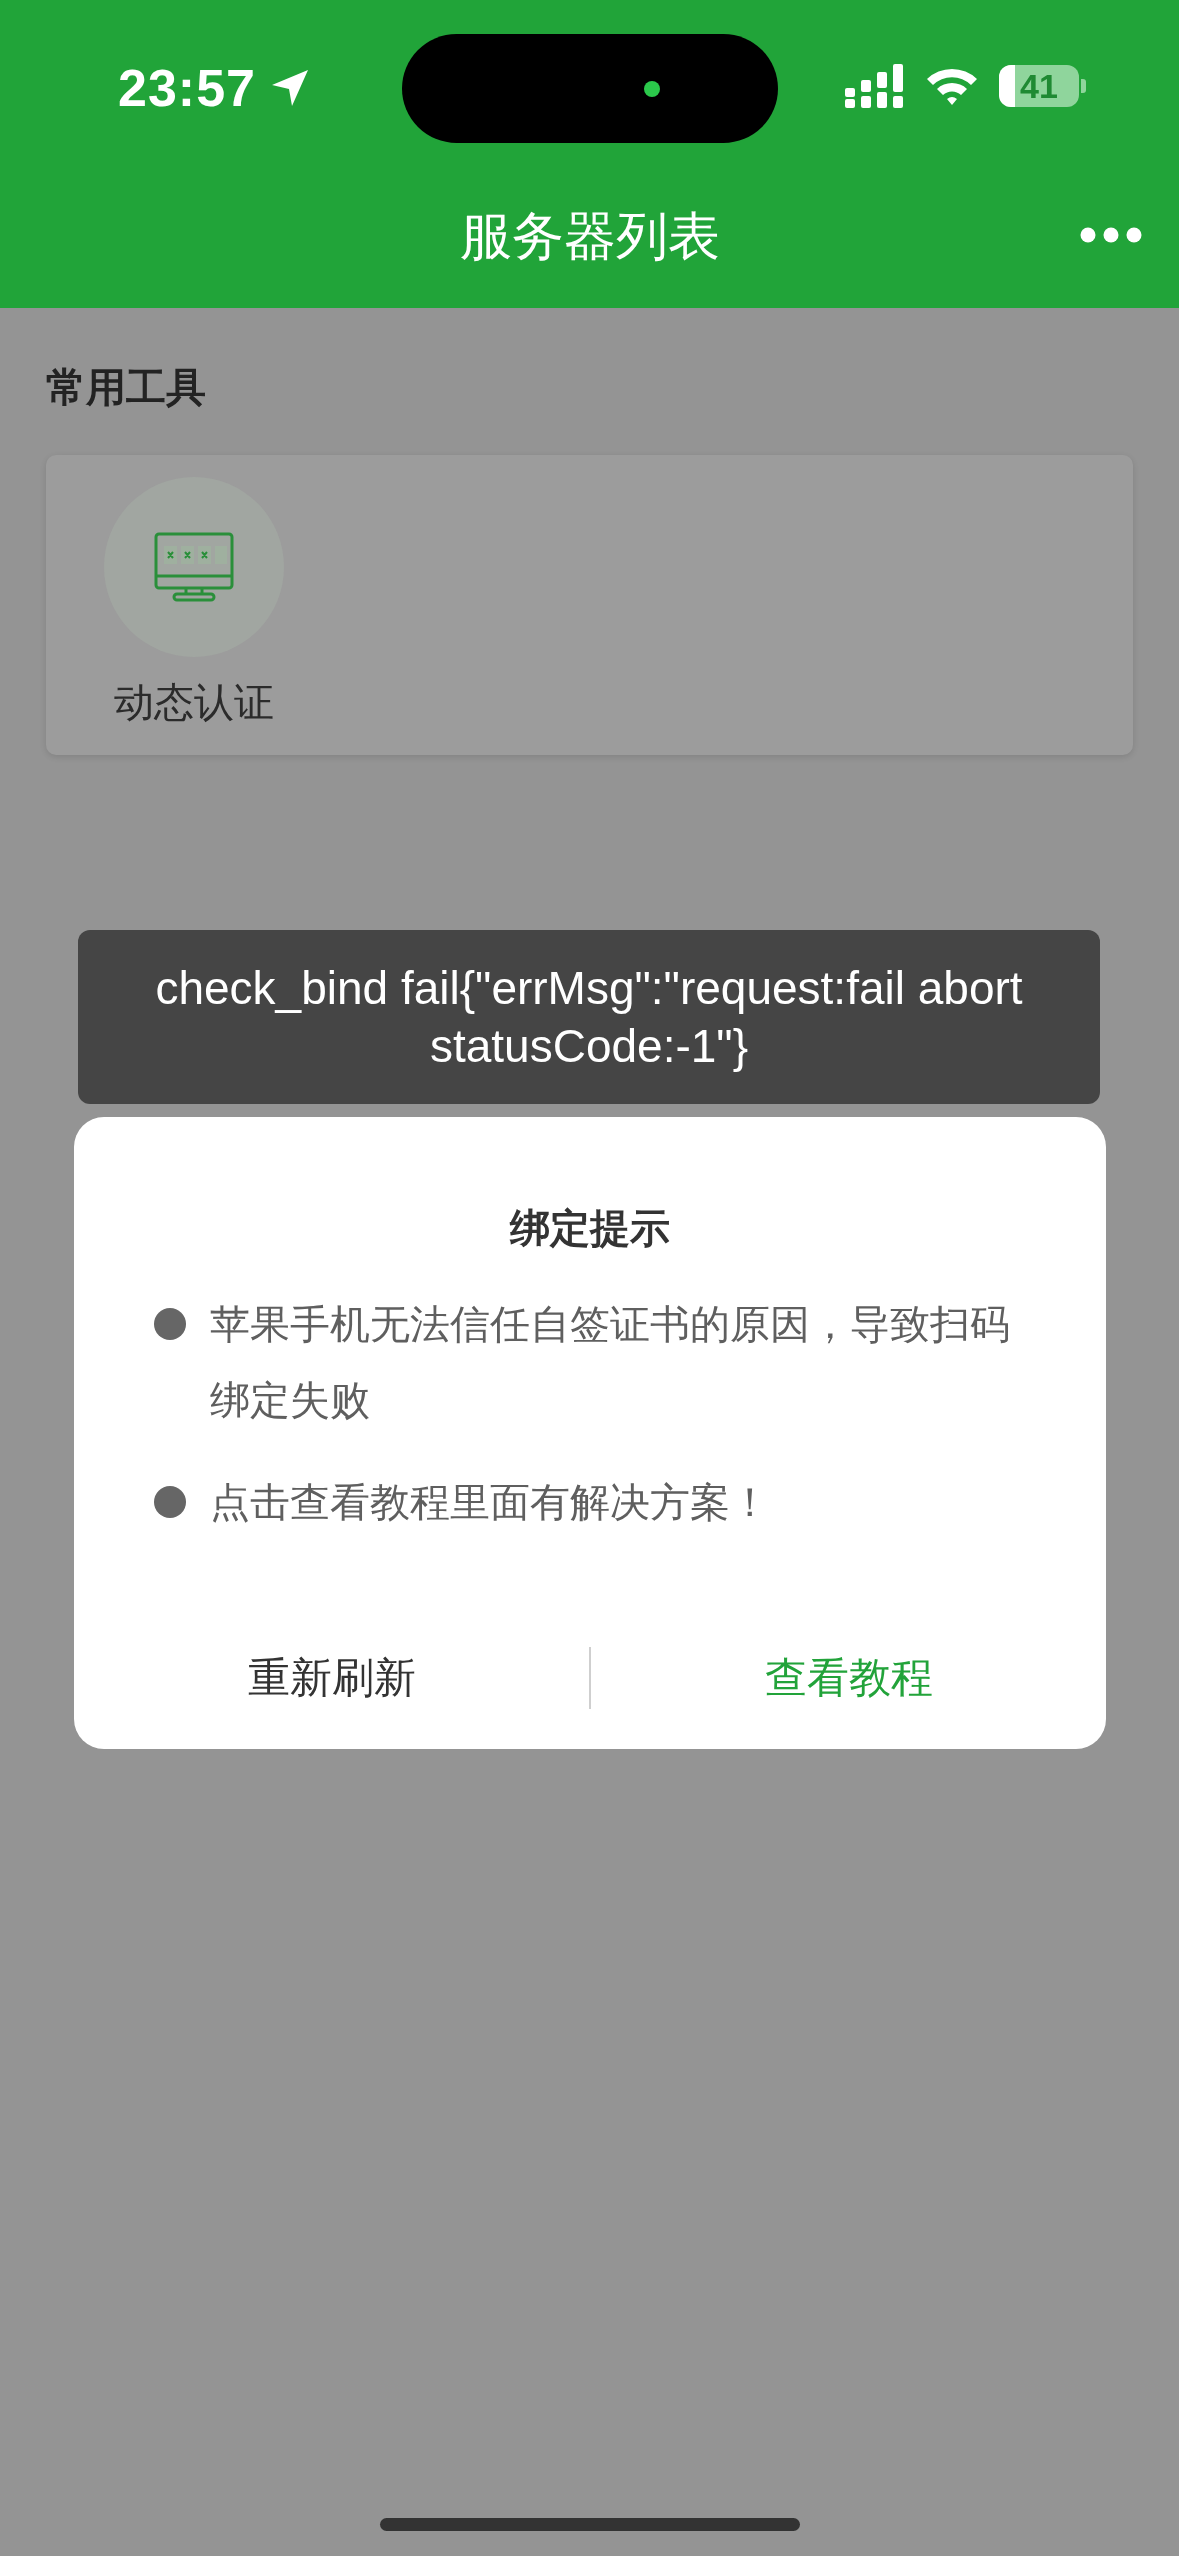  Describe the element at coordinates (589, 1017) in the screenshot. I see `toast-message: check_bind fail{"errMsg":"request:fail abort statusCode:-1"}` at that location.